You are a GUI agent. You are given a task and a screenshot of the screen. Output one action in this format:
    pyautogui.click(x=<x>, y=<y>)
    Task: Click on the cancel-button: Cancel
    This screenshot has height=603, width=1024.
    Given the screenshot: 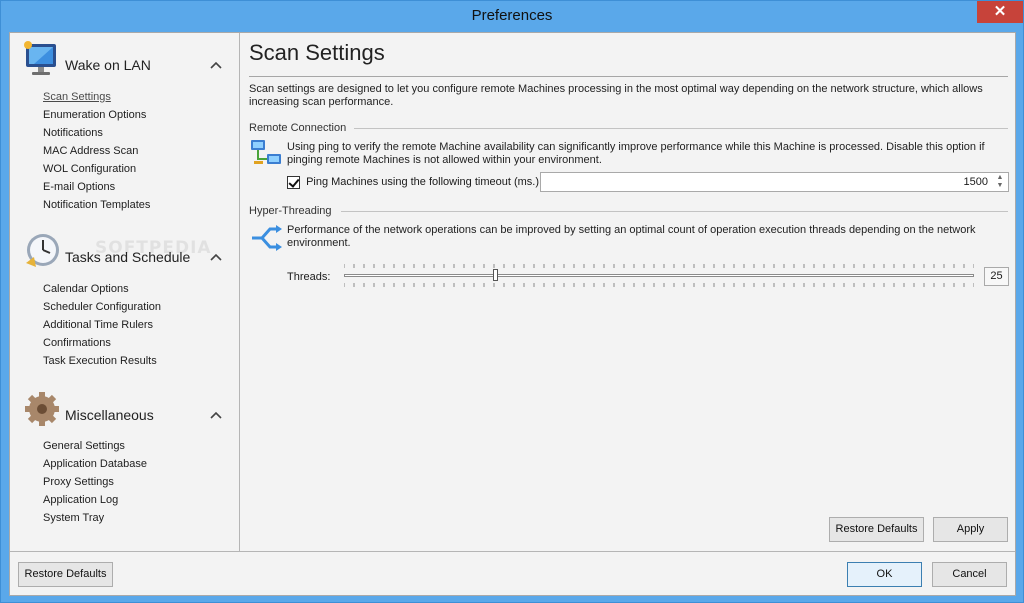 What is the action you would take?
    pyautogui.click(x=969, y=574)
    